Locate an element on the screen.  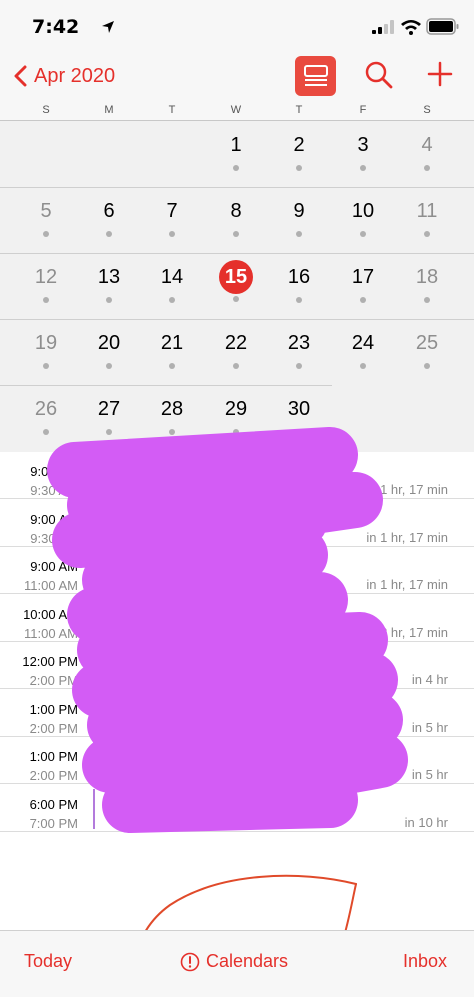
event-row: 9:00 AM 9:30 AM in 1 hr, 17 min is located at coordinates (237, 523).